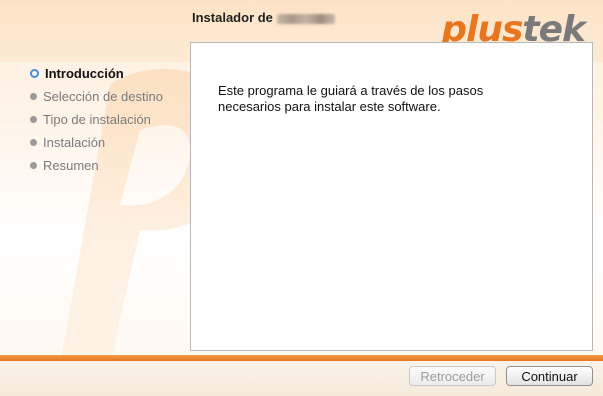 Image resolution: width=603 pixels, height=396 pixels. I want to click on step-seleccion-destino: Selección de destino, so click(96, 96).